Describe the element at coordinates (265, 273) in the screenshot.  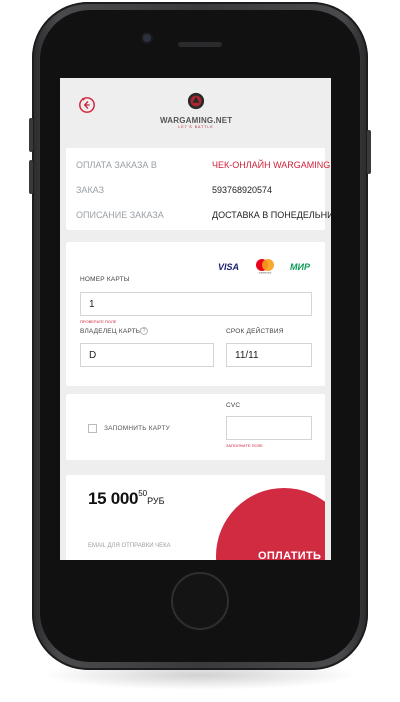
I see `mastercard-logo-text: mastercard` at that location.